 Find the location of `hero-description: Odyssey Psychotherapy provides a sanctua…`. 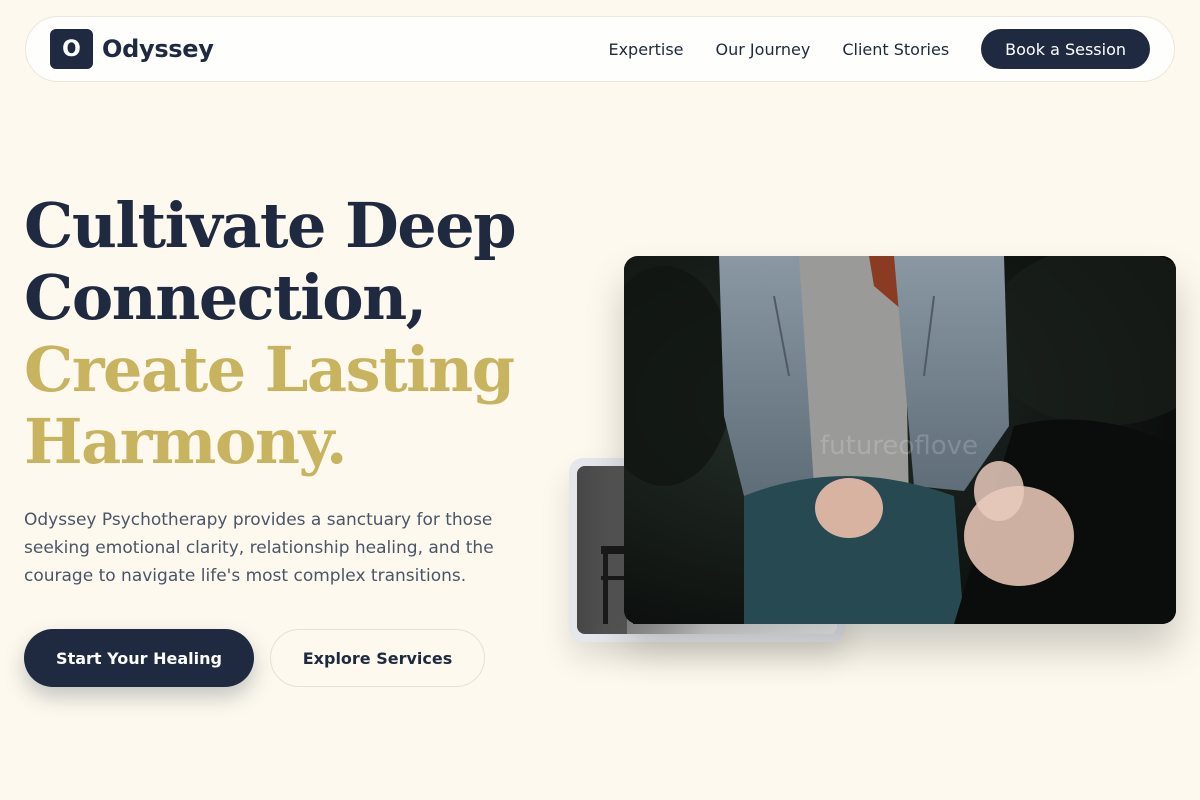

hero-description: Odyssey Psychotherapy provides a sanctua… is located at coordinates (259, 548).